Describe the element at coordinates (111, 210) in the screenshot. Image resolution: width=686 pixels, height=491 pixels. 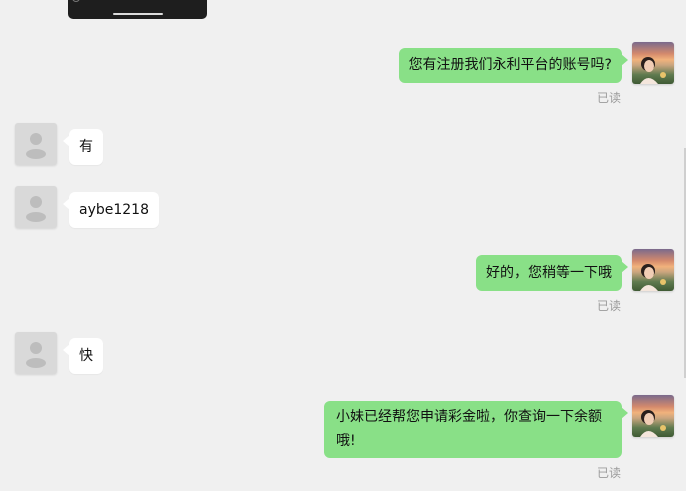
I see `message-bubble-incoming: aybe1218` at that location.